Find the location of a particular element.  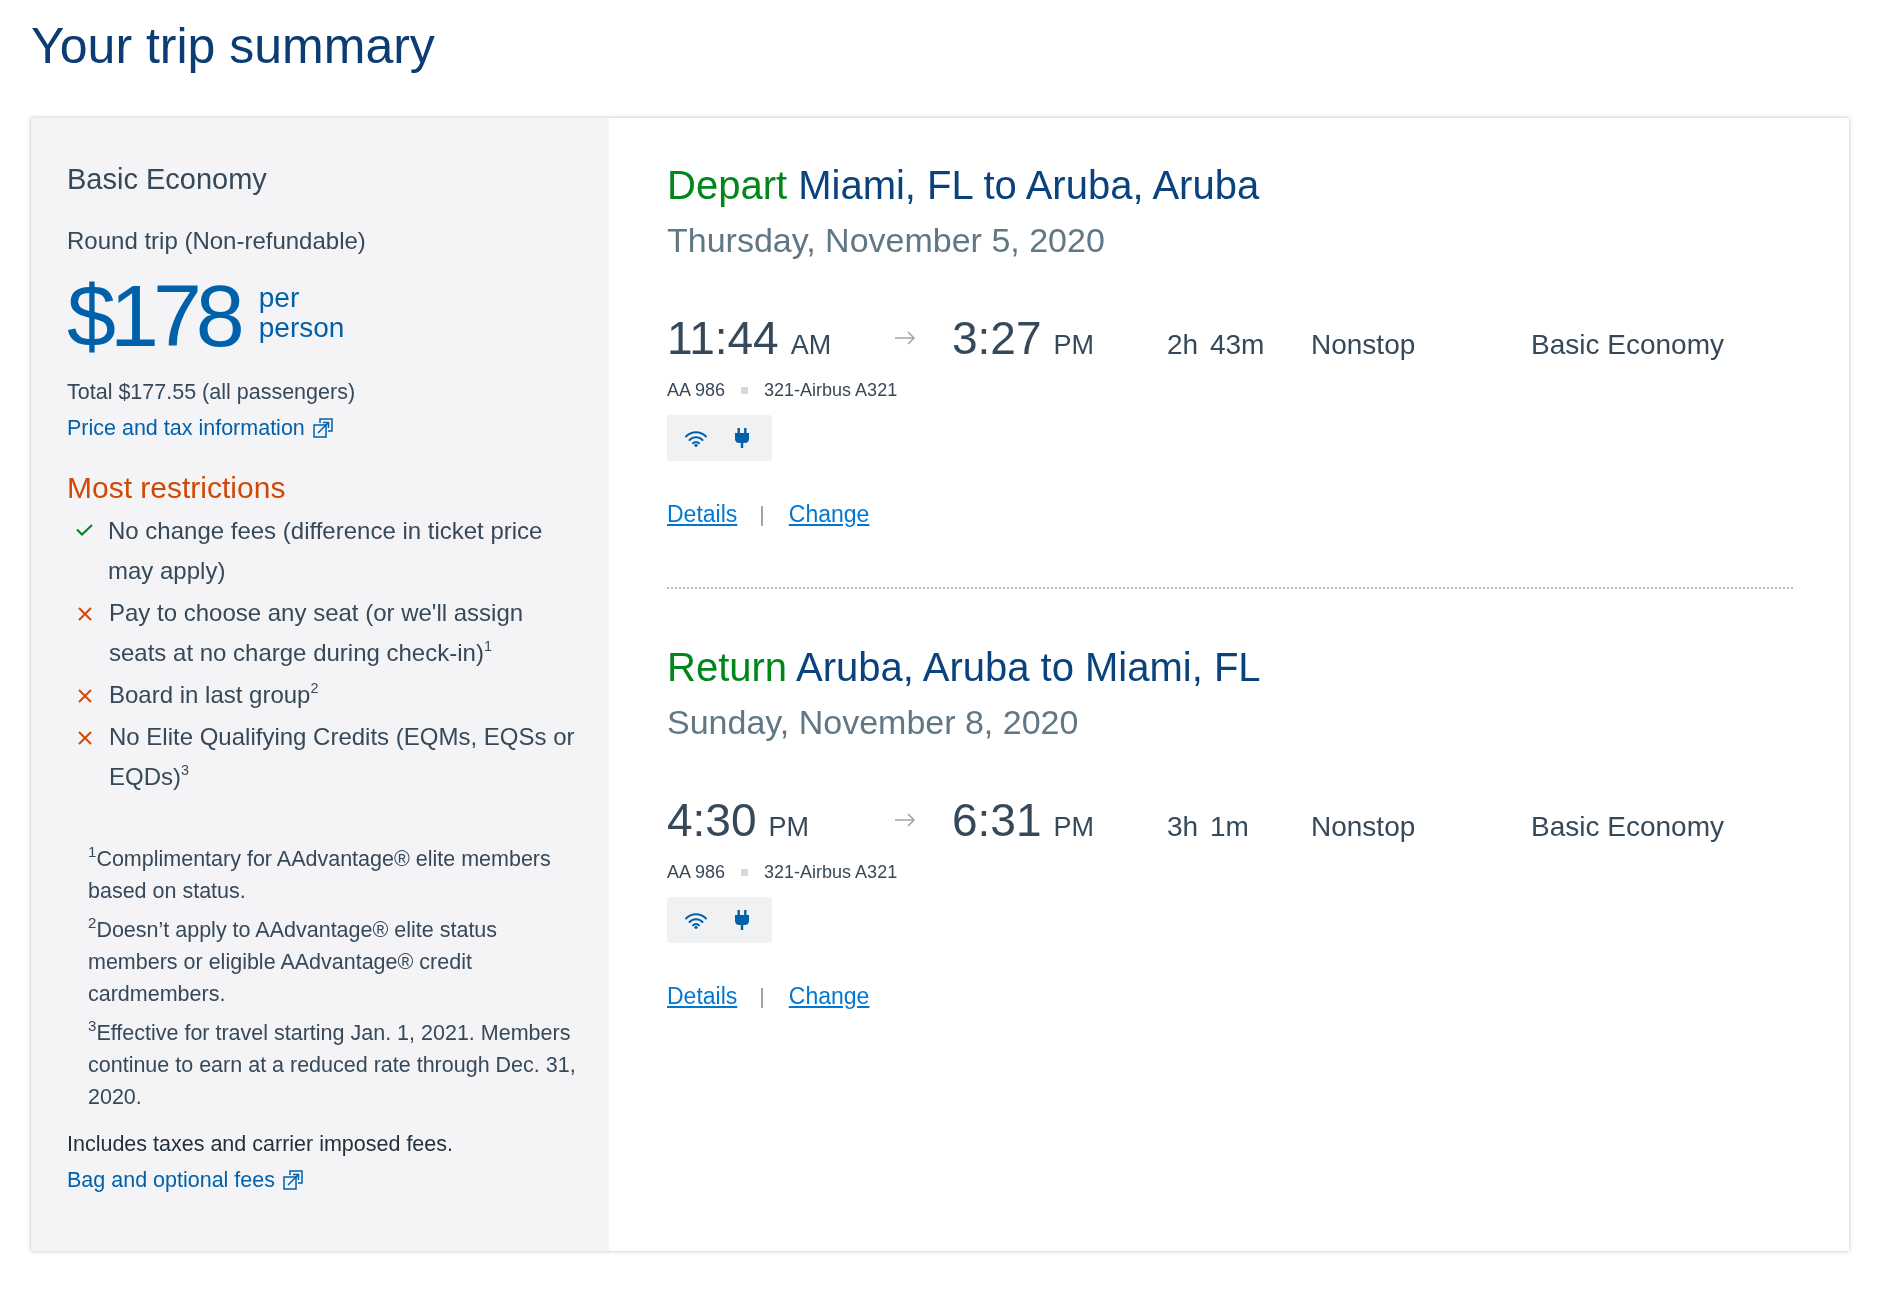

trip-type: Round trip (Non-refundable) is located at coordinates (217, 241).